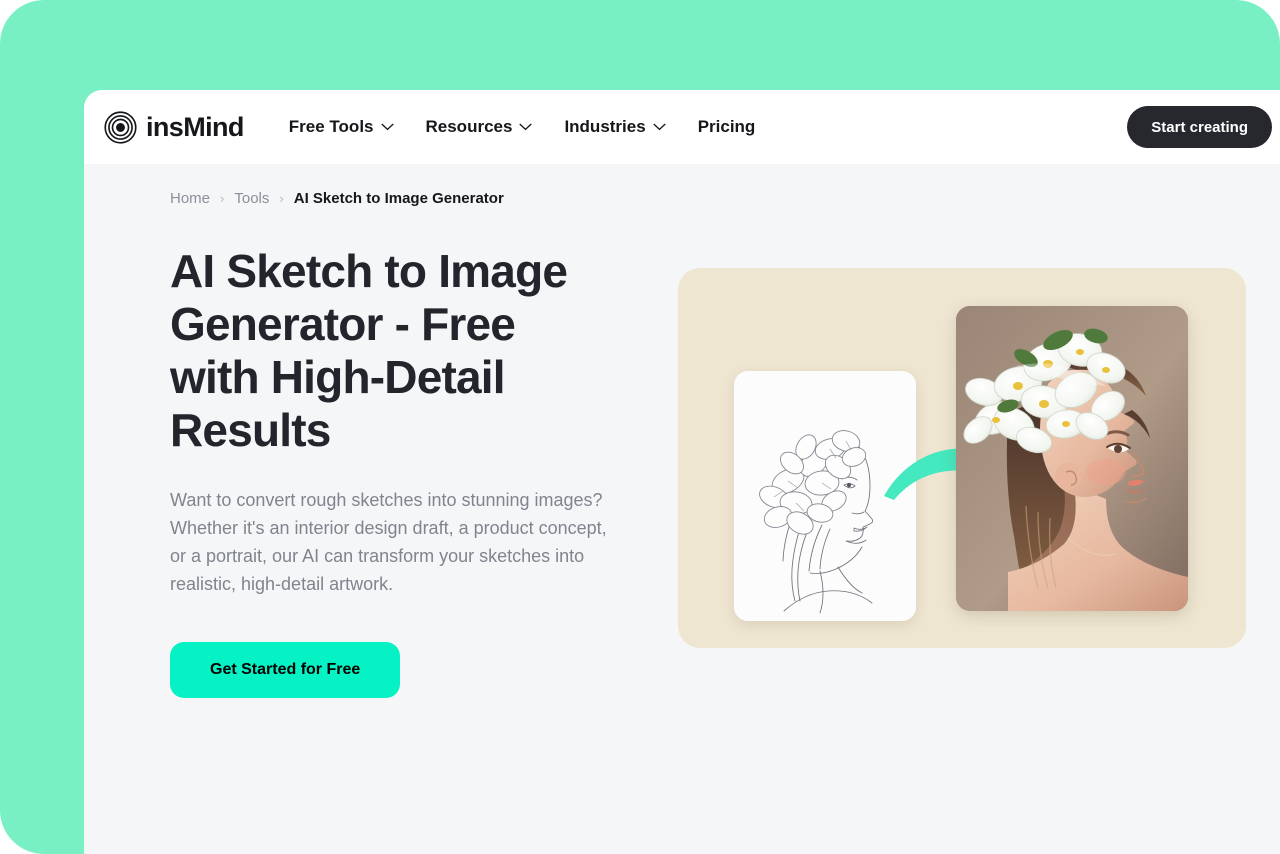  Describe the element at coordinates (251, 198) in the screenshot. I see `breadcrumb-item-tools: Tools` at that location.